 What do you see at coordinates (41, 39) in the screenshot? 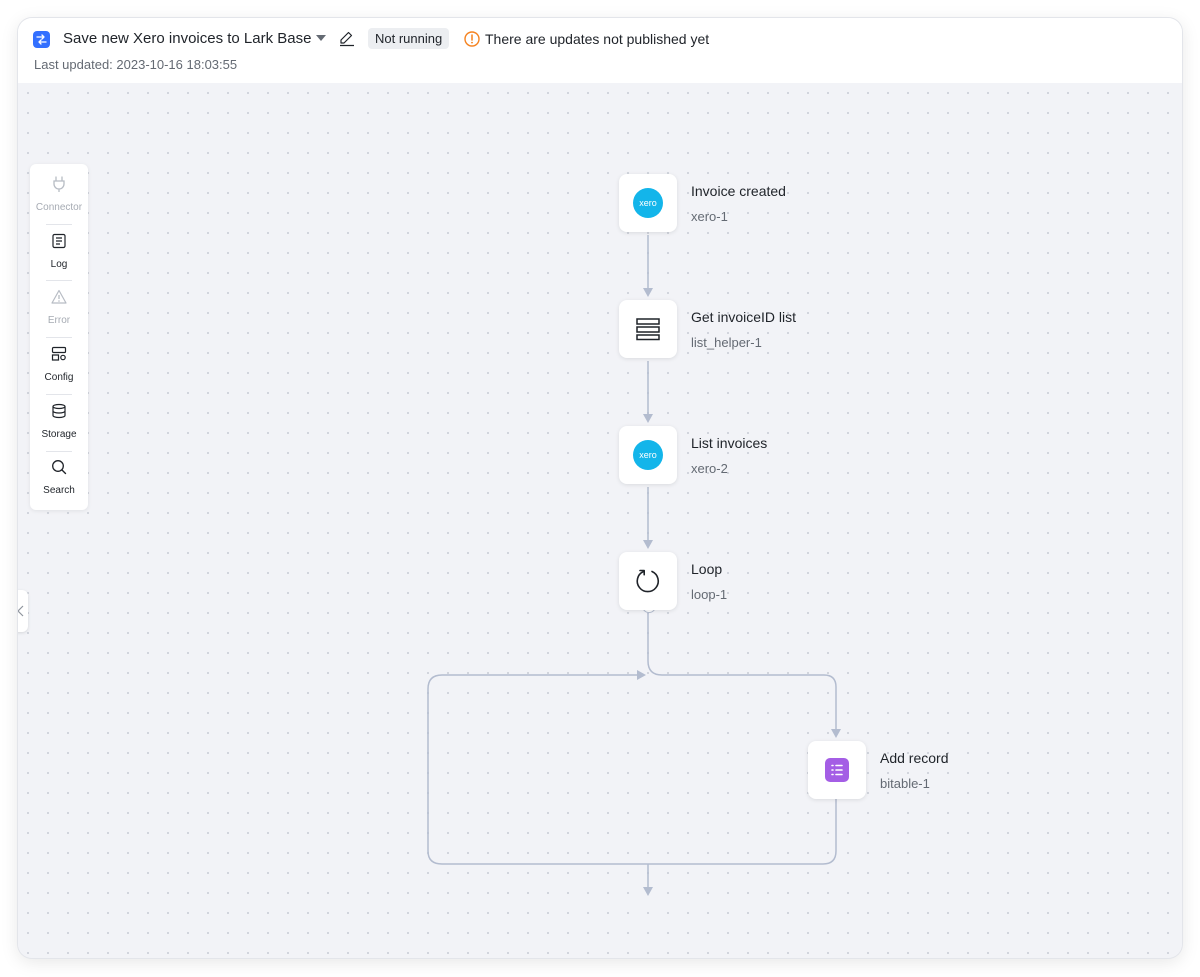
I see `workflow-app-icon` at bounding box center [41, 39].